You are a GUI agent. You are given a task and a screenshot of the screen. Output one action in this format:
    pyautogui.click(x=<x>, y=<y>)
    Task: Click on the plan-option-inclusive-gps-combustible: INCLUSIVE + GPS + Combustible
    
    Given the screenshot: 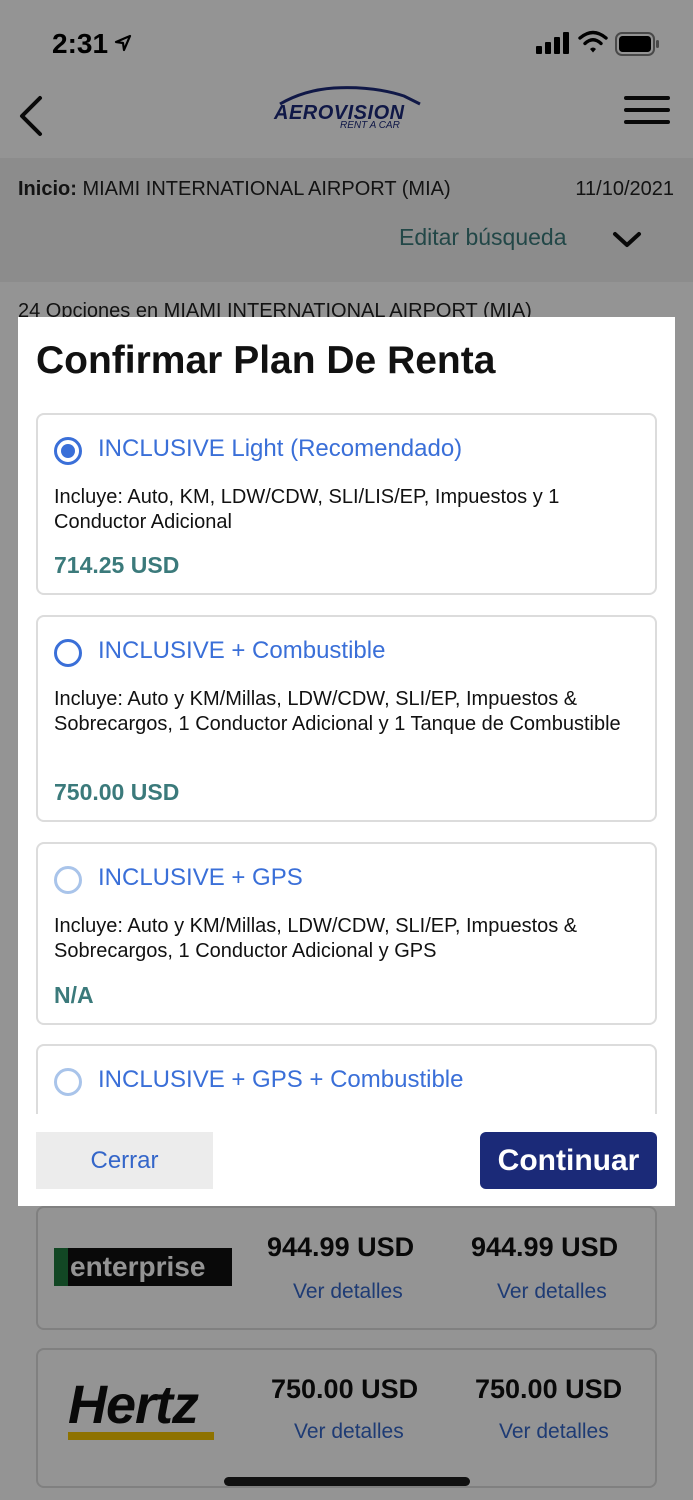 What is the action you would take?
    pyautogui.click(x=346, y=1079)
    